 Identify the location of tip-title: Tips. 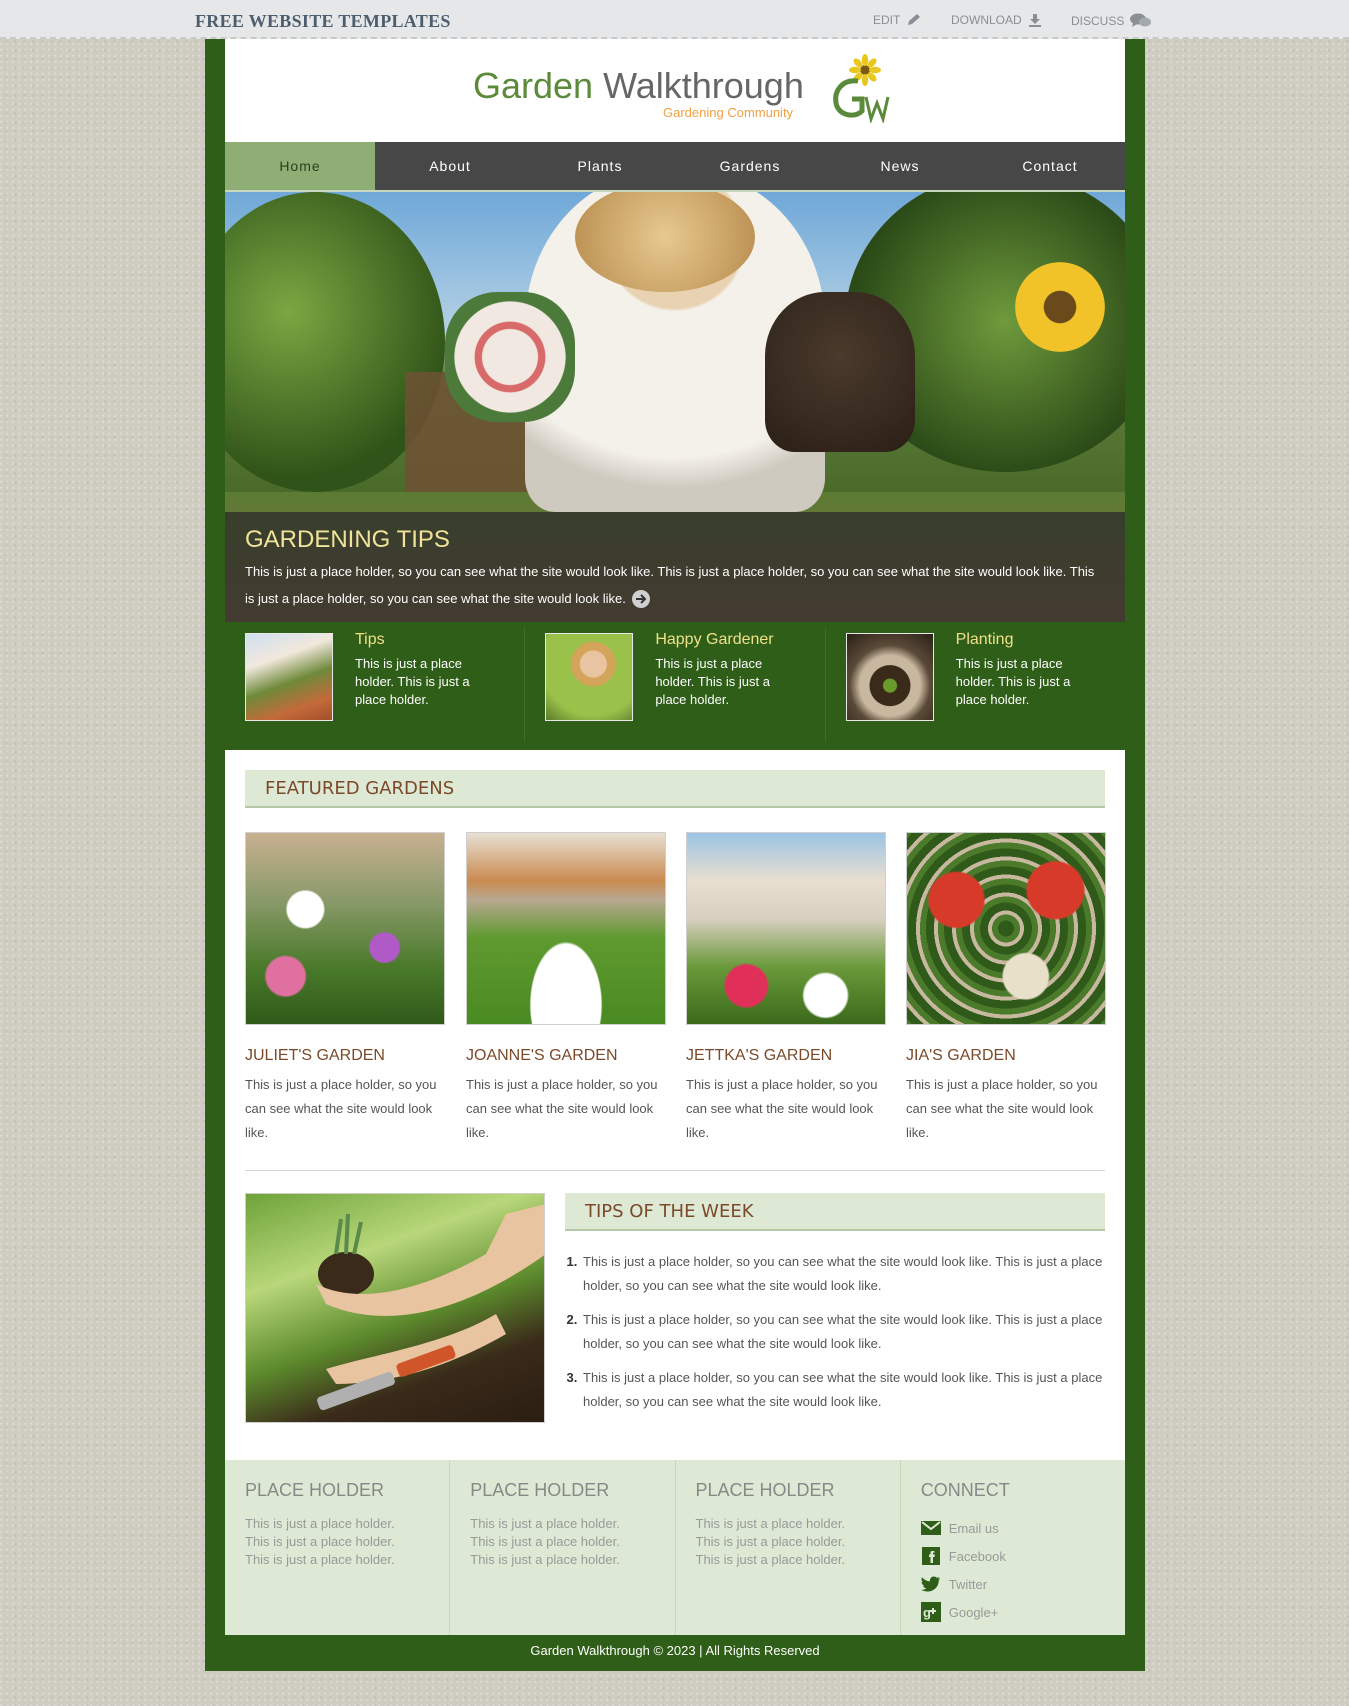
(370, 640).